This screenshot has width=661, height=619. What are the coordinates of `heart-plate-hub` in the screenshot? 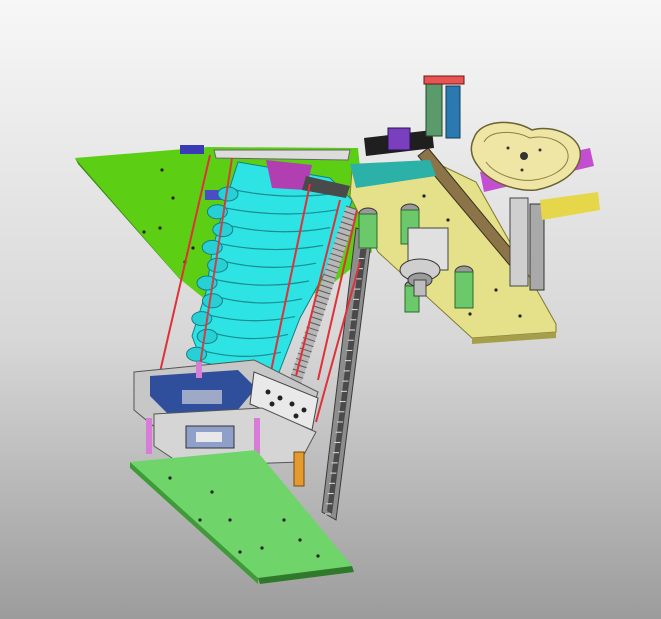 It's located at (524, 156).